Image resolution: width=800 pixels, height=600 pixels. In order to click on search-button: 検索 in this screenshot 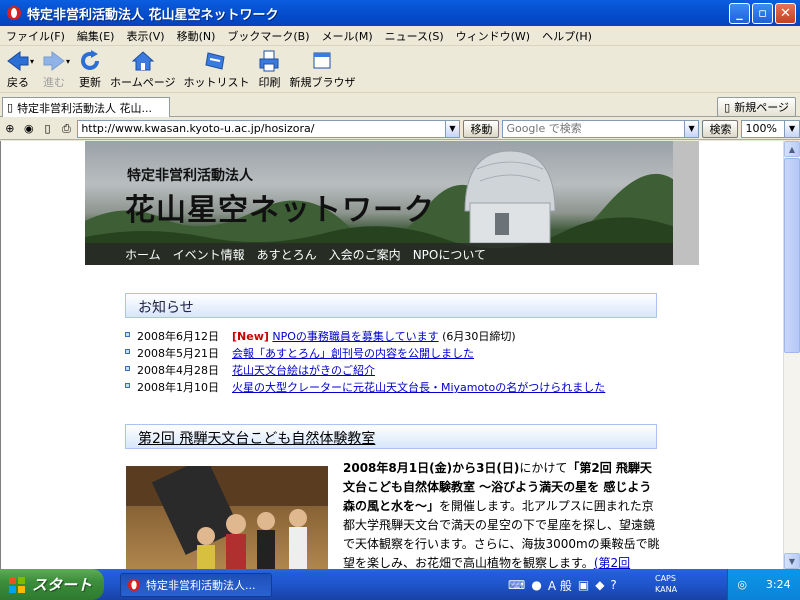, I will do `click(720, 128)`.